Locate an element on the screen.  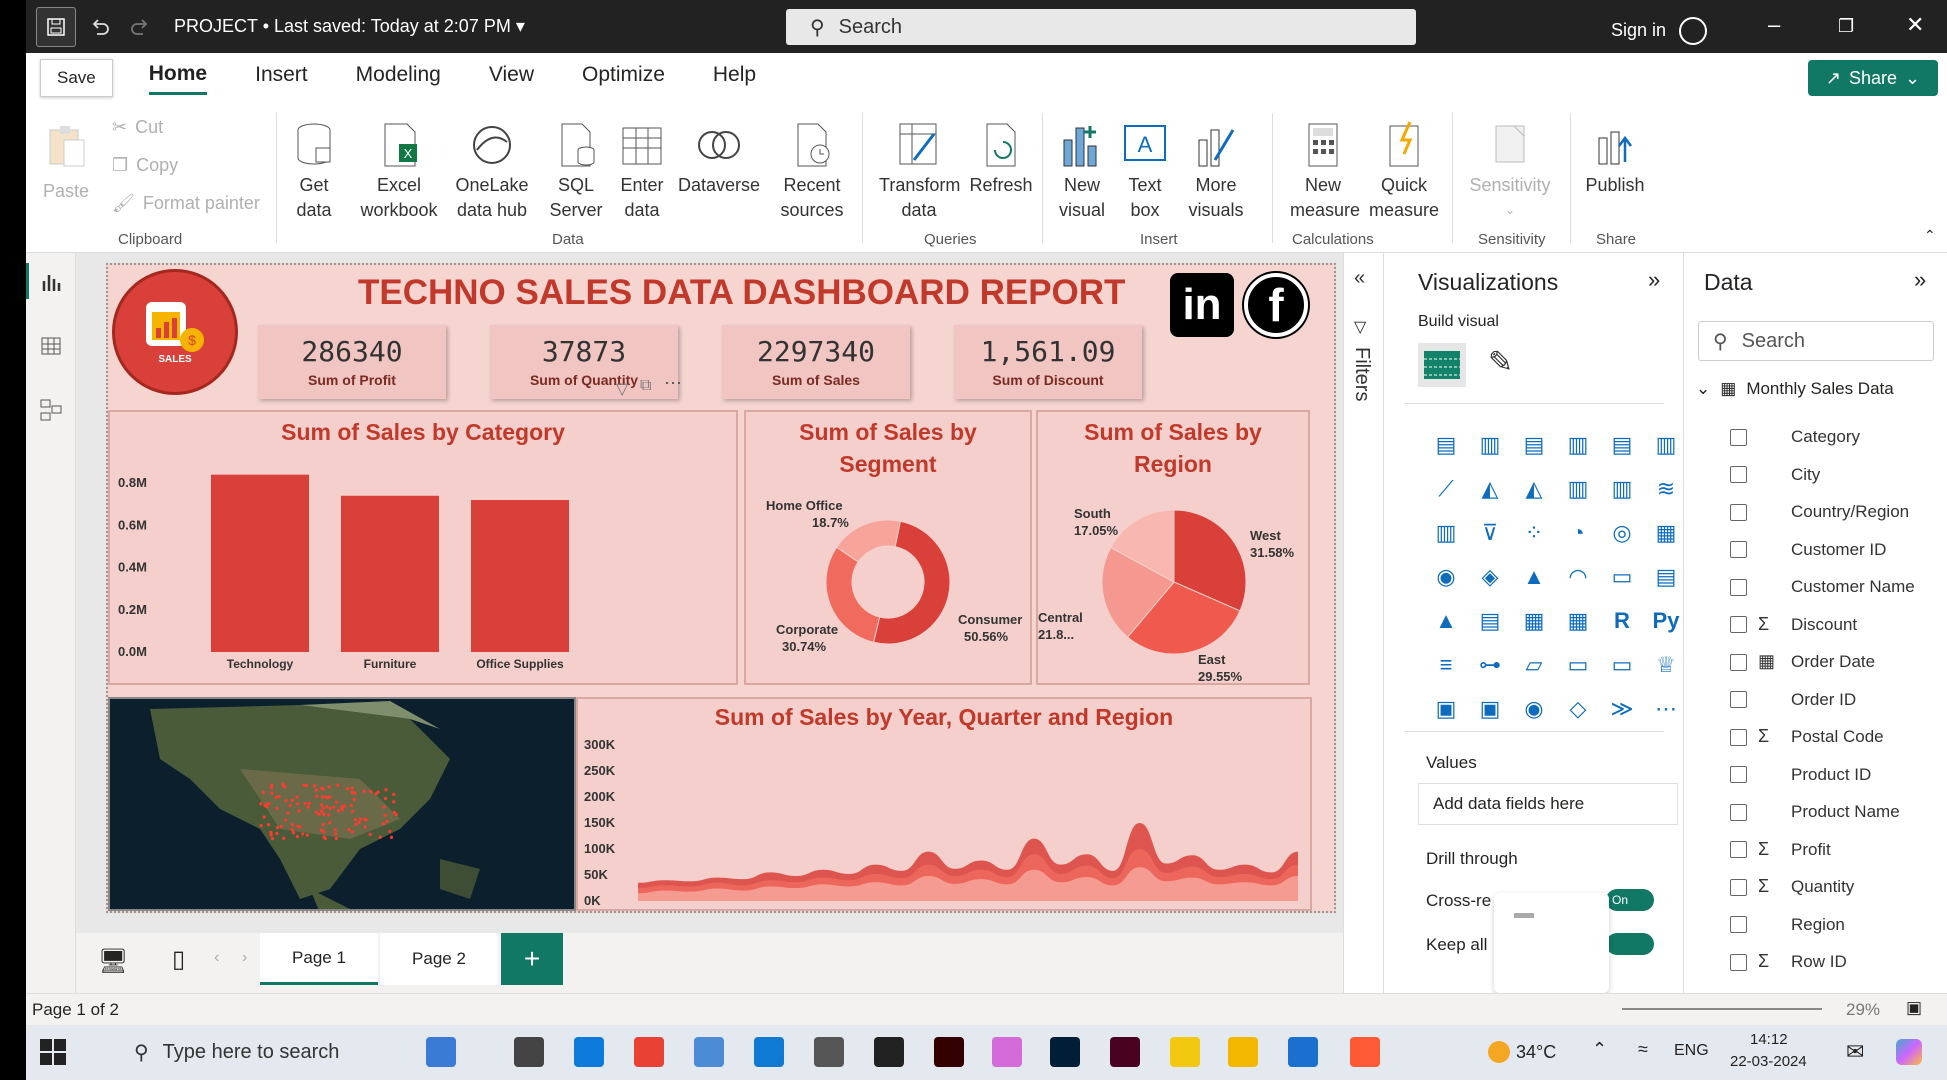
language: ENG is located at coordinates (1691, 1051).